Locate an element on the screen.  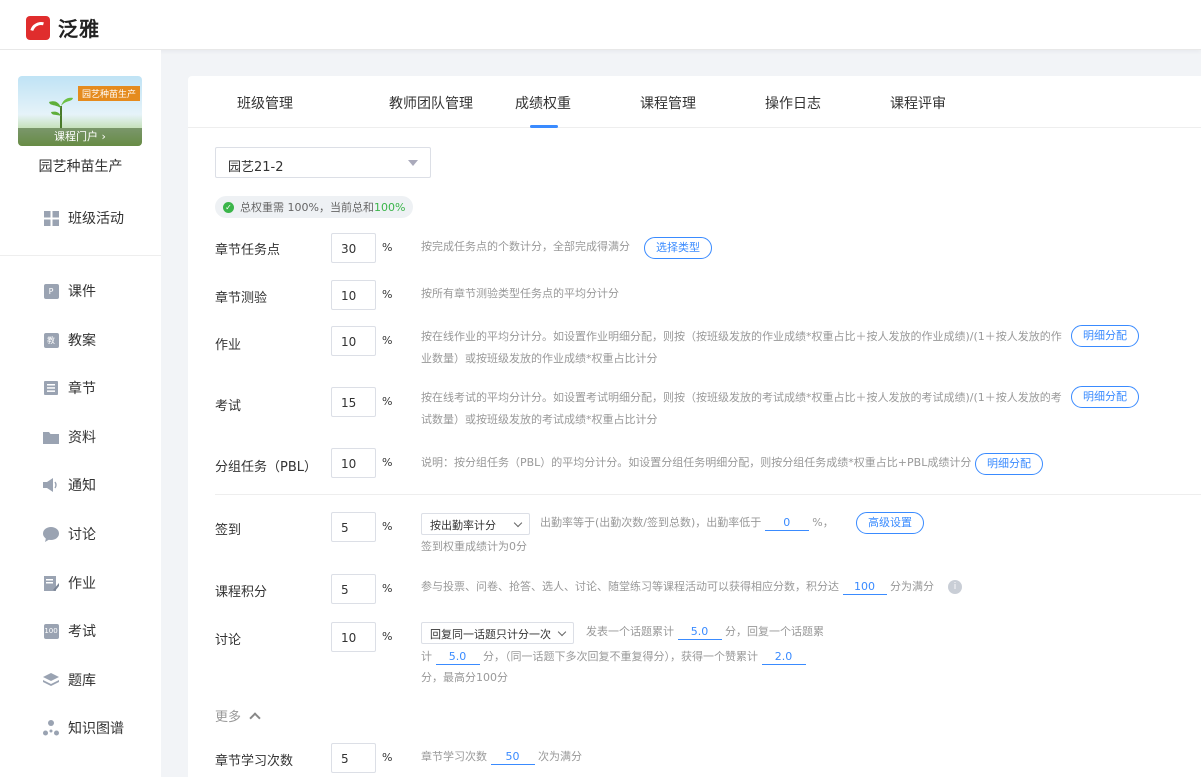
discussion-desc-line3: 分，最高分100分 is located at coordinates (464, 677).